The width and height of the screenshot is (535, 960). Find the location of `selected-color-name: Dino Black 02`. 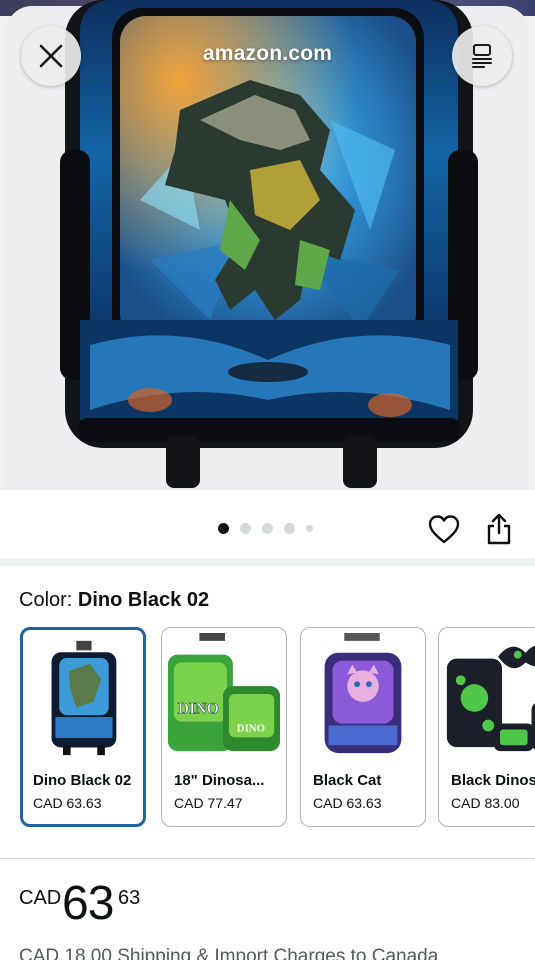

selected-color-name: Dino Black 02 is located at coordinates (143, 600).